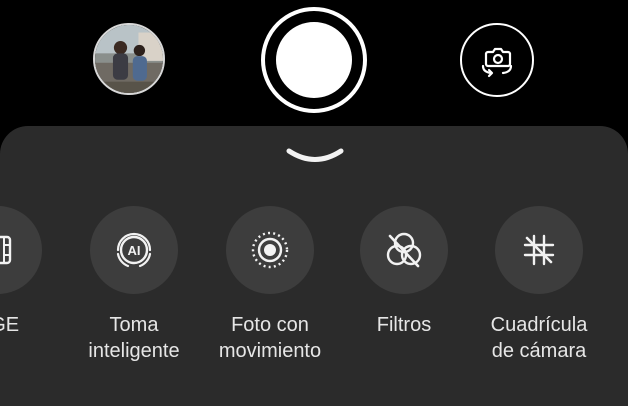  I want to click on option-camera-grid: Cuadrícula de cámara, so click(539, 285).